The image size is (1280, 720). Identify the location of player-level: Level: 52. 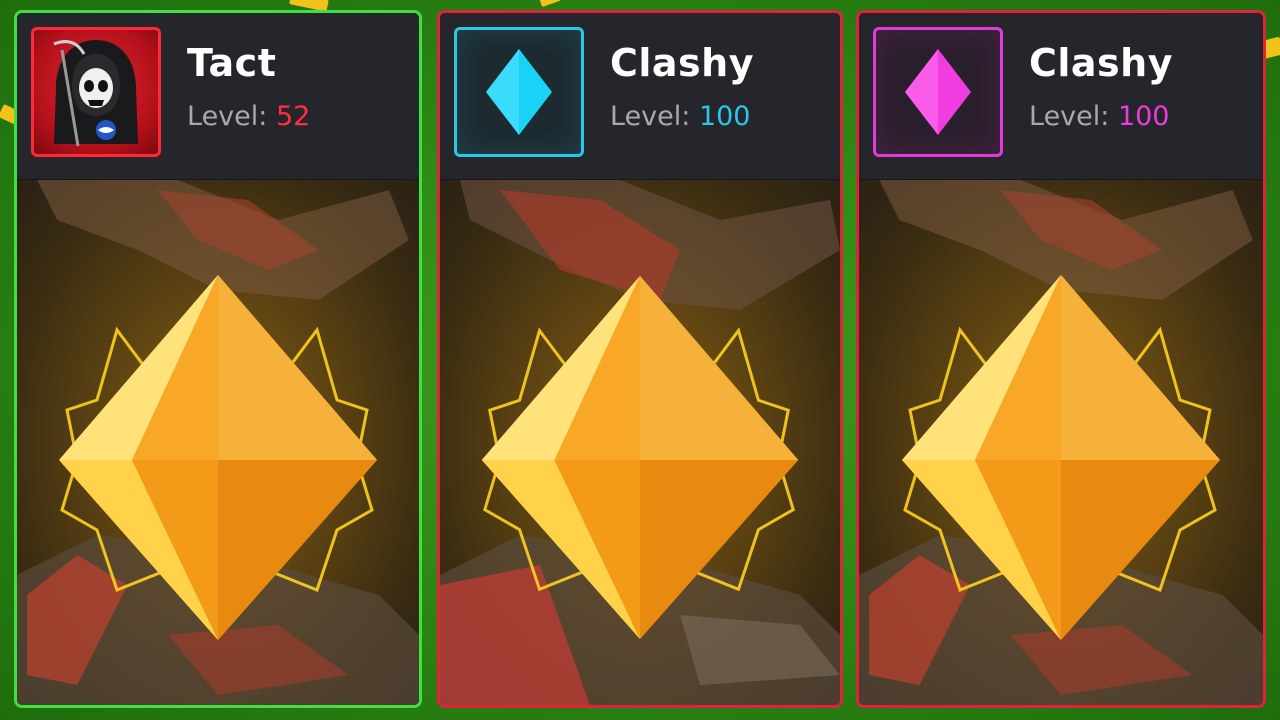
(248, 116).